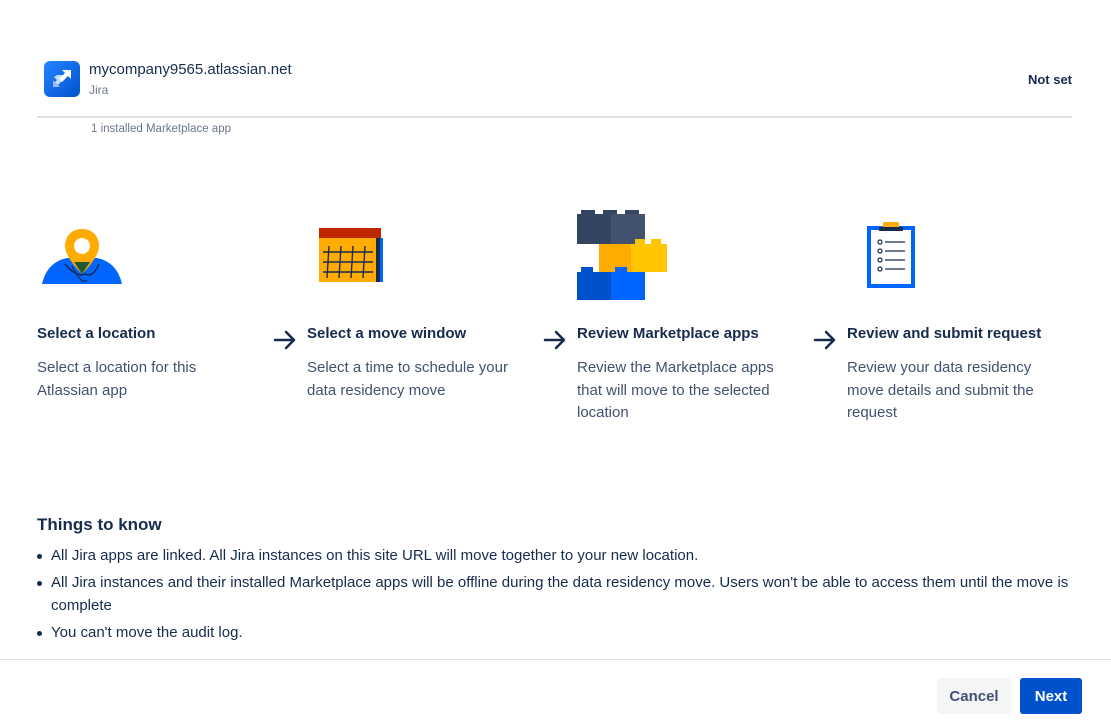  What do you see at coordinates (554, 89) in the screenshot?
I see `site-header: mycompany9565.atlassian.net Jira Not set` at bounding box center [554, 89].